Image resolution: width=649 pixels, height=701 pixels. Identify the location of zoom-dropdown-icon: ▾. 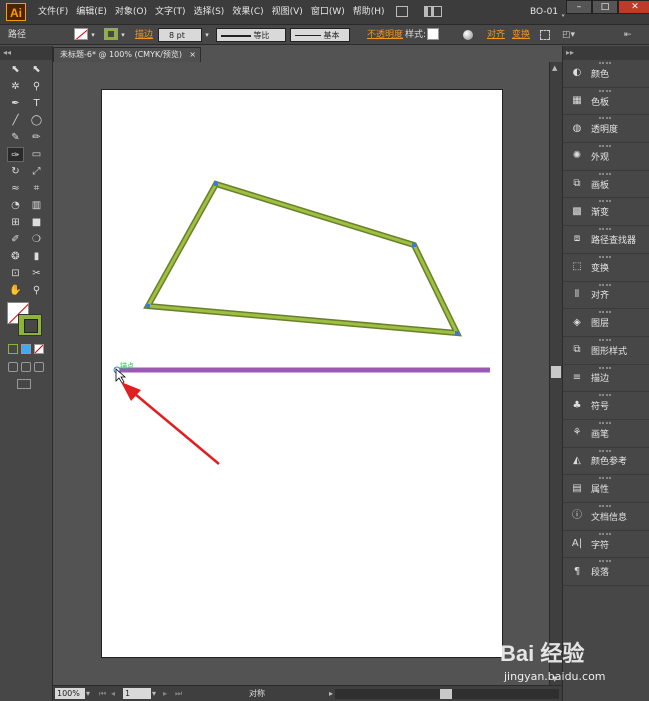
(90, 693).